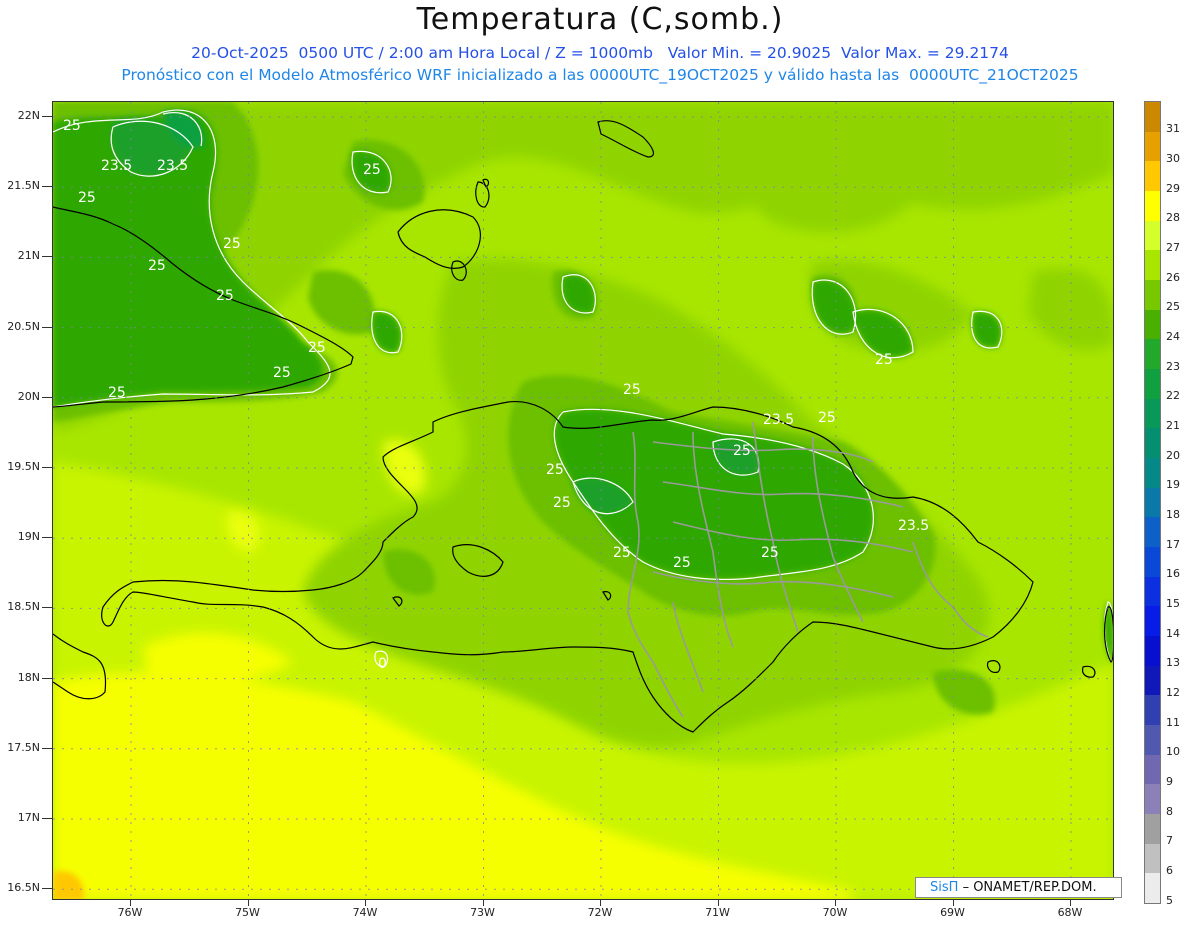 The image size is (1200, 927). What do you see at coordinates (28, 115) in the screenshot?
I see `latitude-label: 22N` at bounding box center [28, 115].